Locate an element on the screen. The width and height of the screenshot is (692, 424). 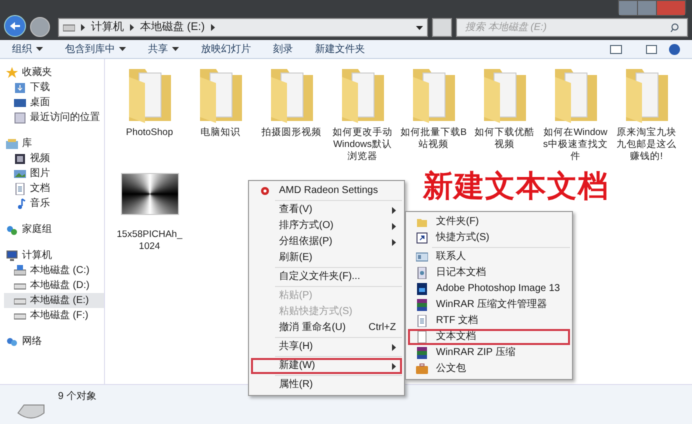
menu-item: 分组依据(P) is located at coordinates (326, 242).